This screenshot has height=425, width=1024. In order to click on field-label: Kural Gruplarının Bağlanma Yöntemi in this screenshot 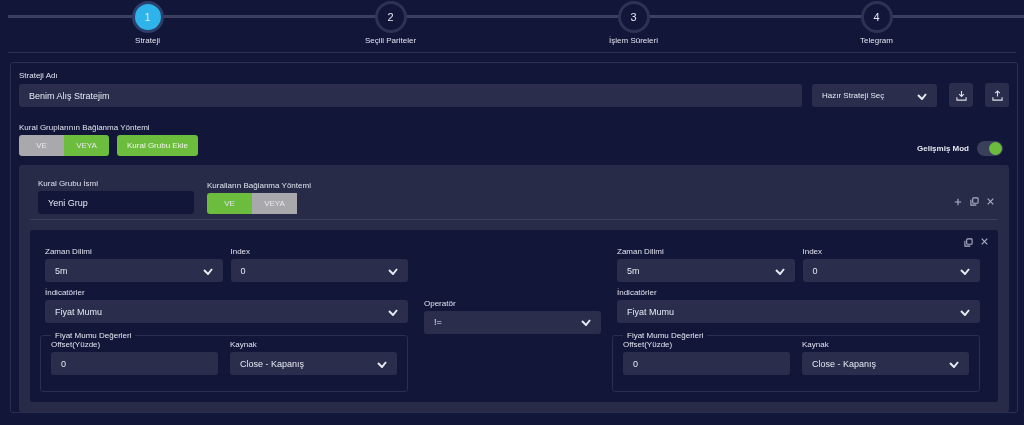, I will do `click(85, 127)`.